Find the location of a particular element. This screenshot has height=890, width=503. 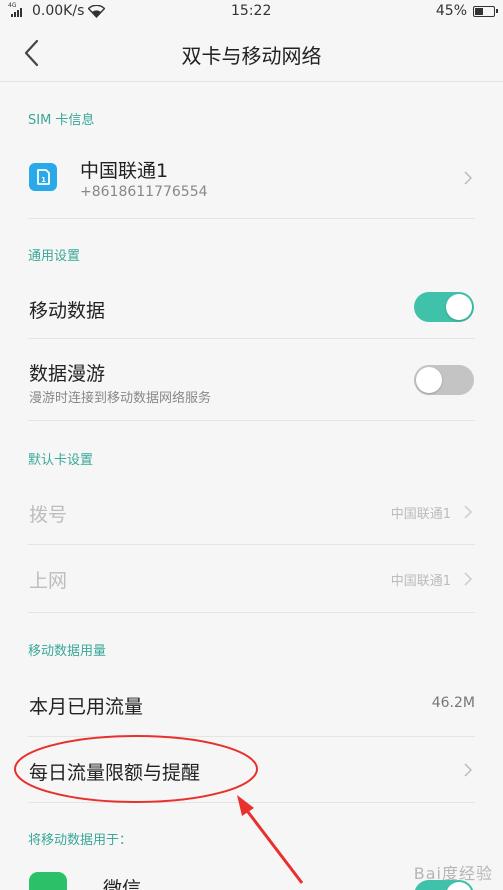

roaming-row: 数据漫游 漫游时连接到移动数据网络服务 is located at coordinates (251, 380).